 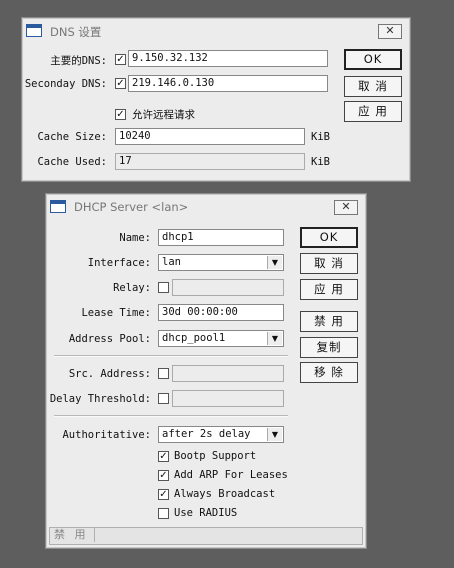 What do you see at coordinates (221, 237) in the screenshot?
I see `name-field: dhcp1` at bounding box center [221, 237].